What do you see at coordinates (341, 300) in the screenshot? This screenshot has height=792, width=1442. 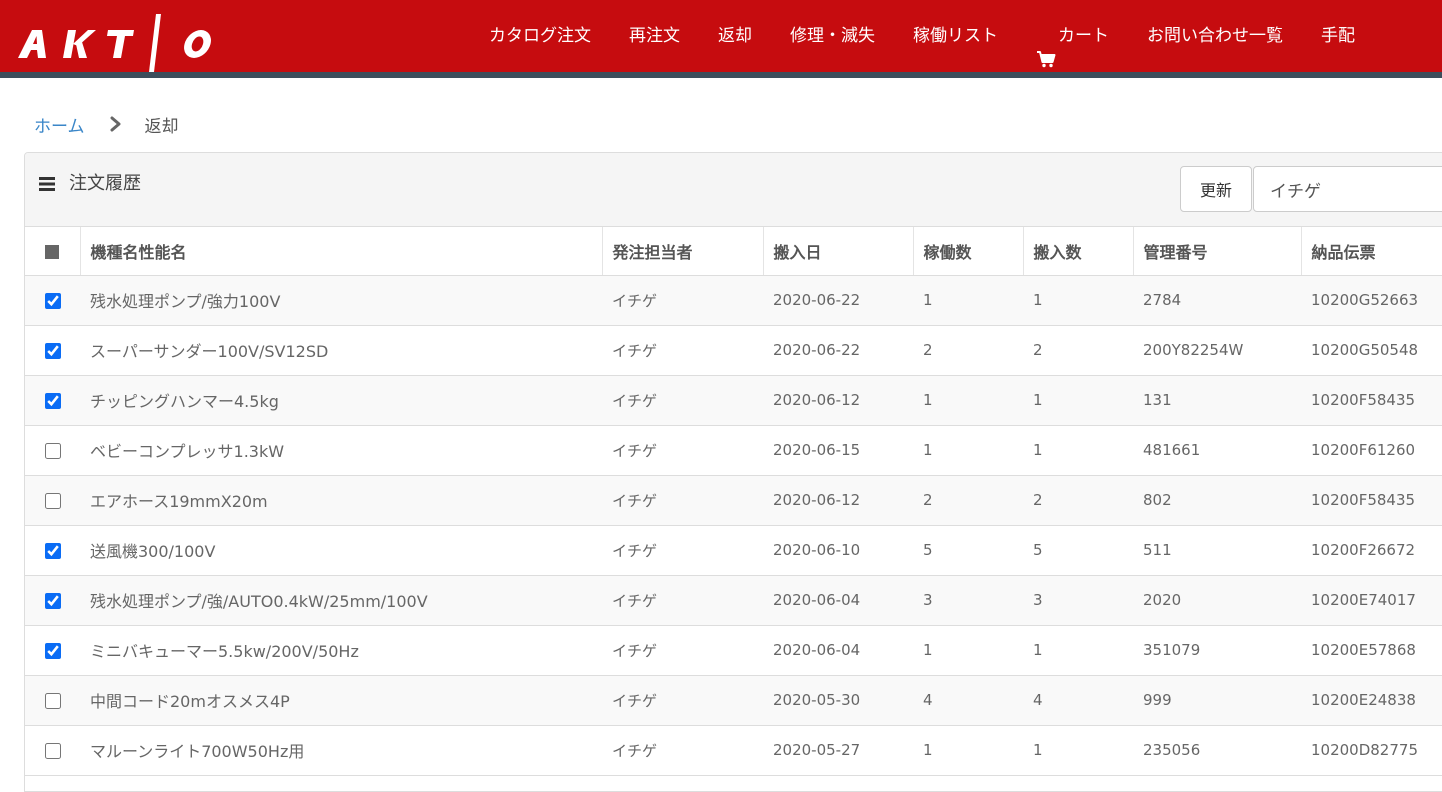 I see `model-name-cell: 残水処理ポンプ/強力100V` at bounding box center [341, 300].